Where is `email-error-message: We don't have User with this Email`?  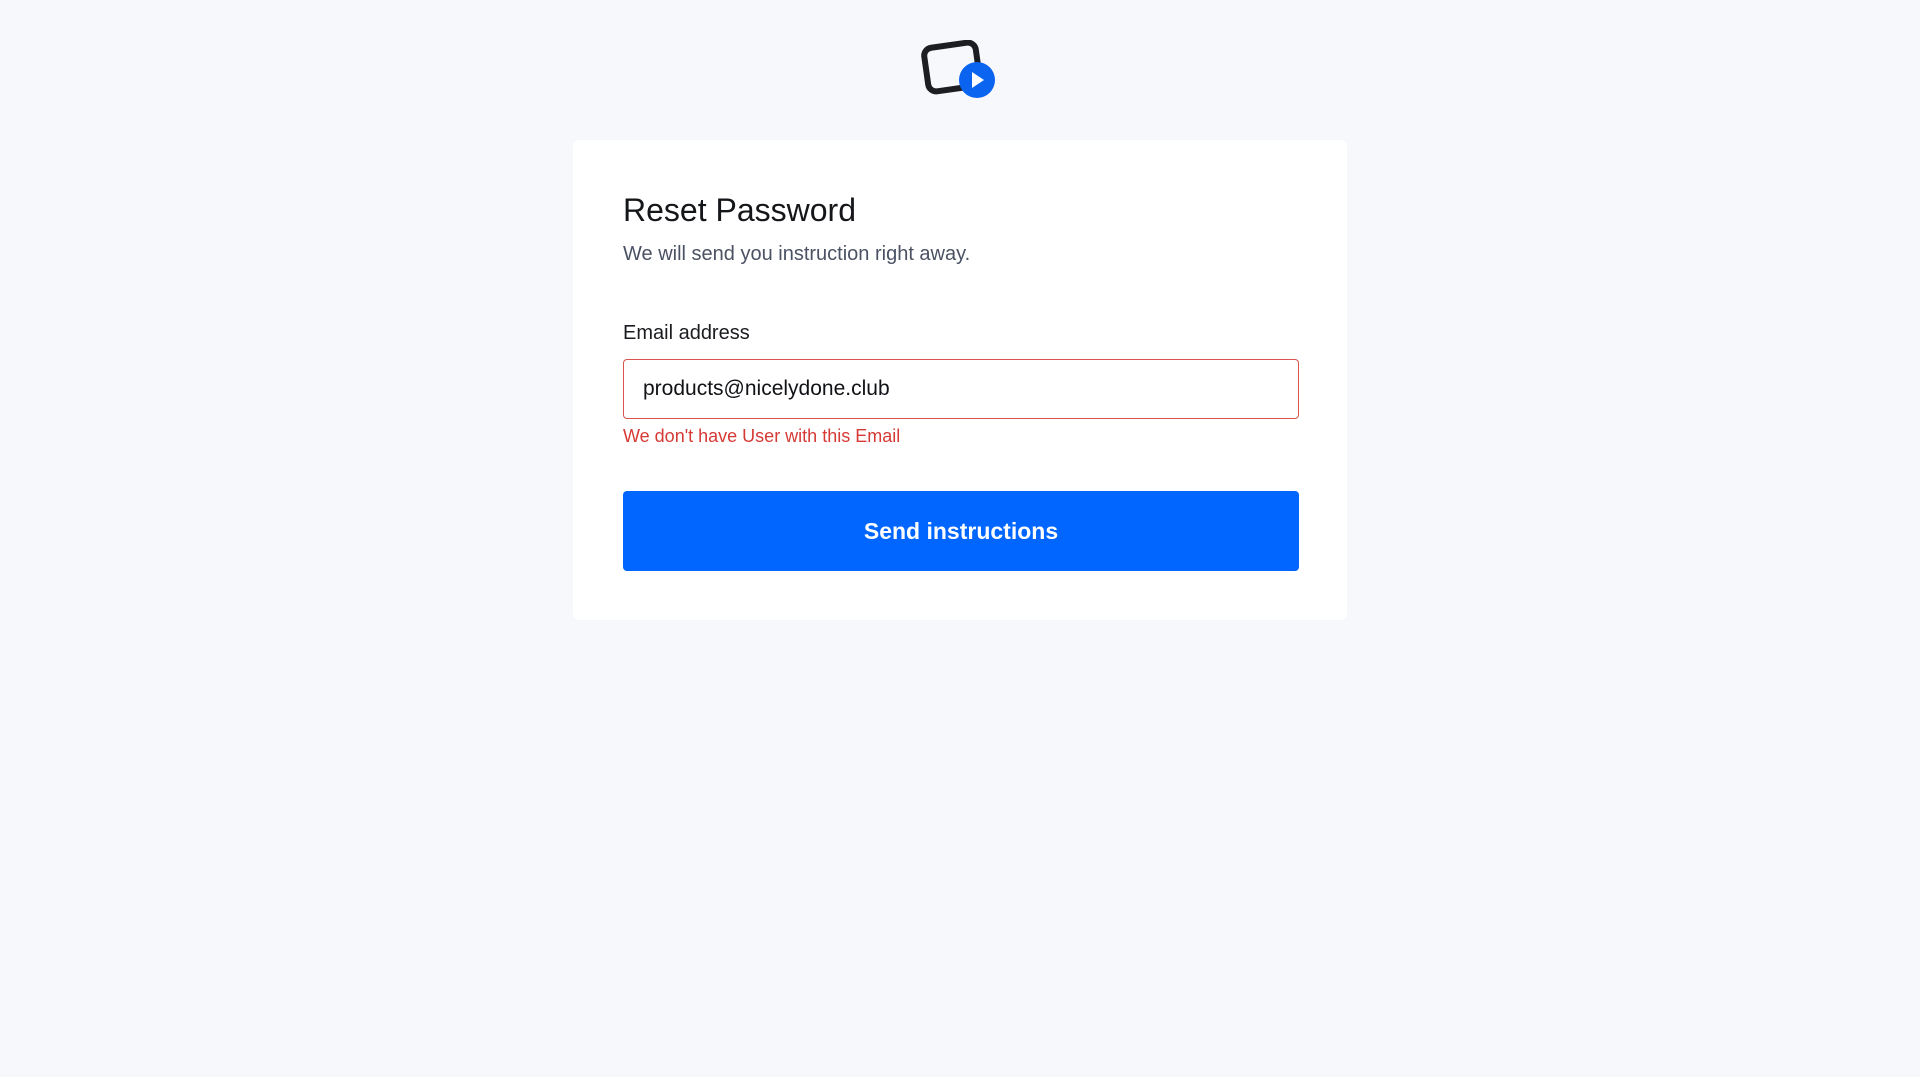 email-error-message: We don't have User with this Email is located at coordinates (762, 436).